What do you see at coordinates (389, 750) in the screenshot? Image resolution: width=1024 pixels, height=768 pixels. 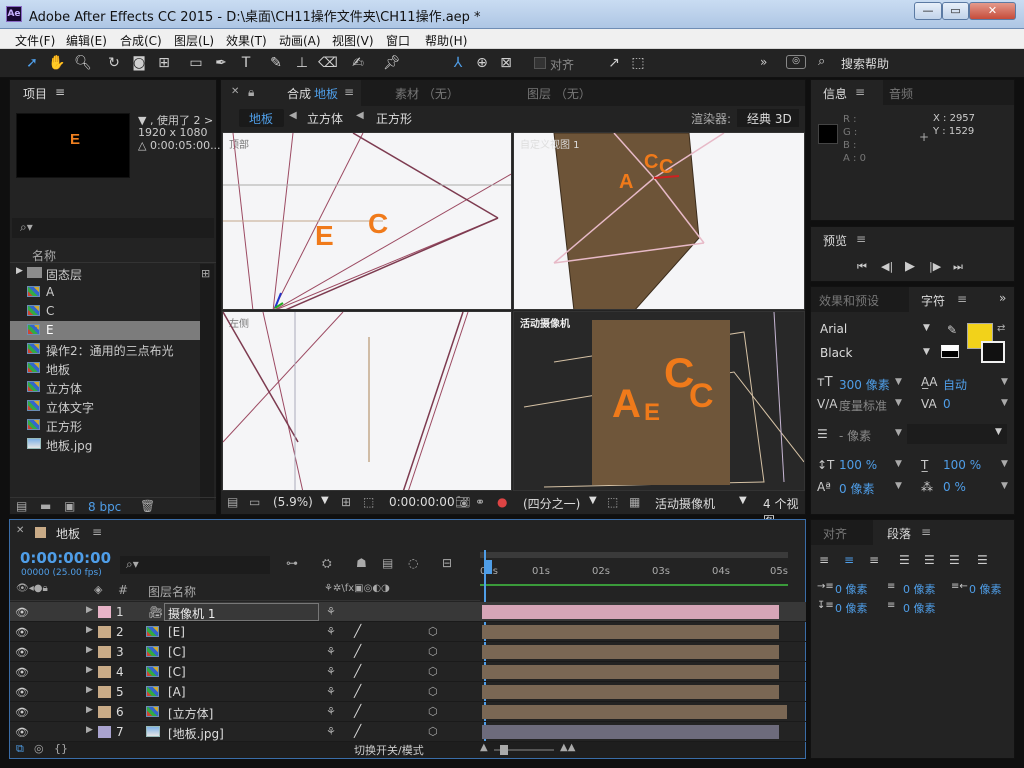 I see `toggle-switches-modes-button: 切换开关/模式` at bounding box center [389, 750].